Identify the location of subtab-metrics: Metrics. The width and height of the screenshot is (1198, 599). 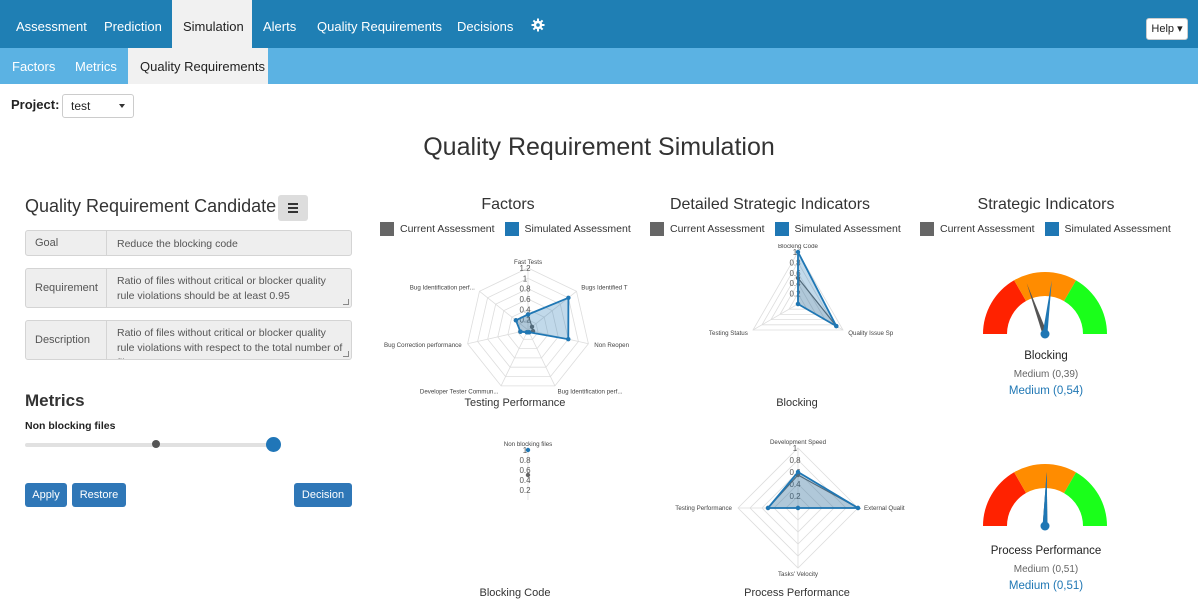
(95, 66).